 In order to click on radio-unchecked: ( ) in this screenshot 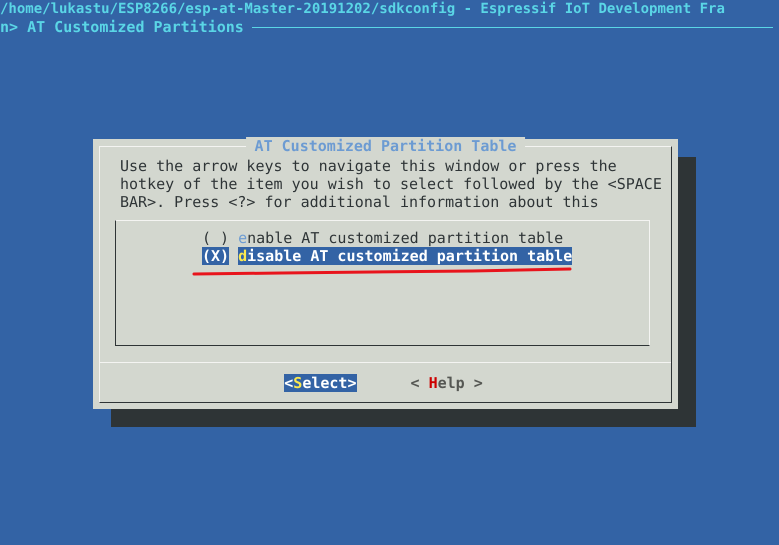, I will do `click(216, 238)`.